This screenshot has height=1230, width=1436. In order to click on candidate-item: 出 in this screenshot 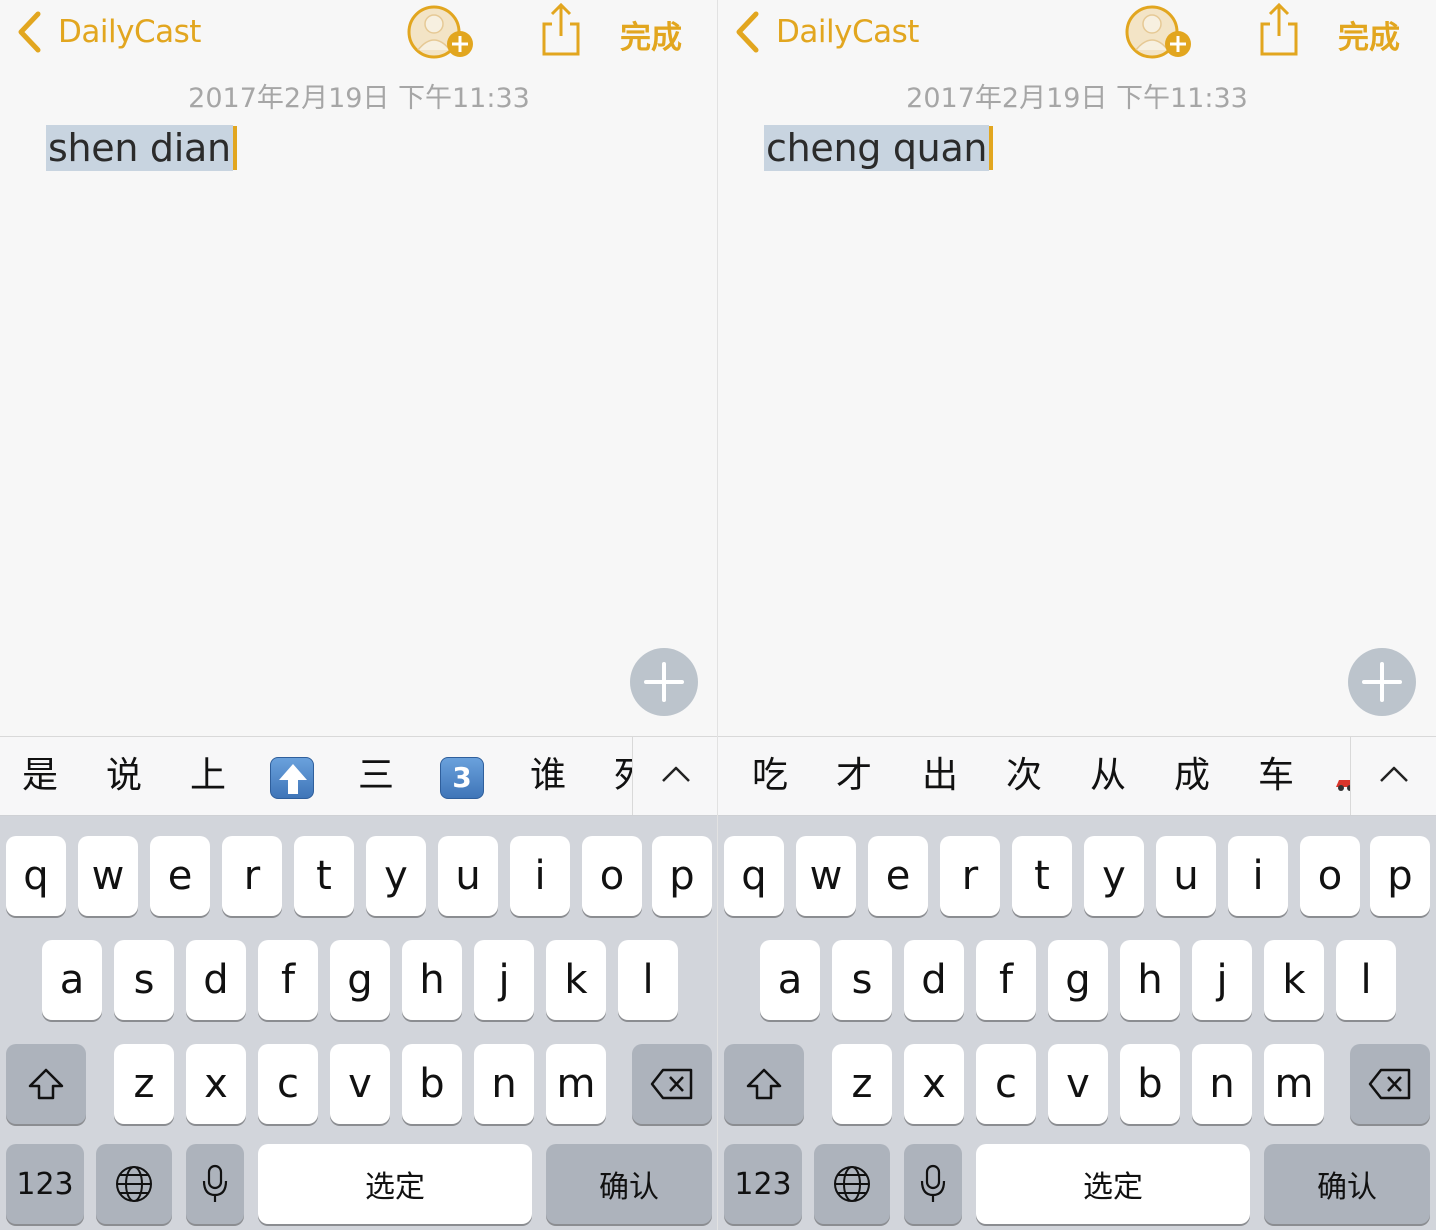, I will do `click(940, 776)`.